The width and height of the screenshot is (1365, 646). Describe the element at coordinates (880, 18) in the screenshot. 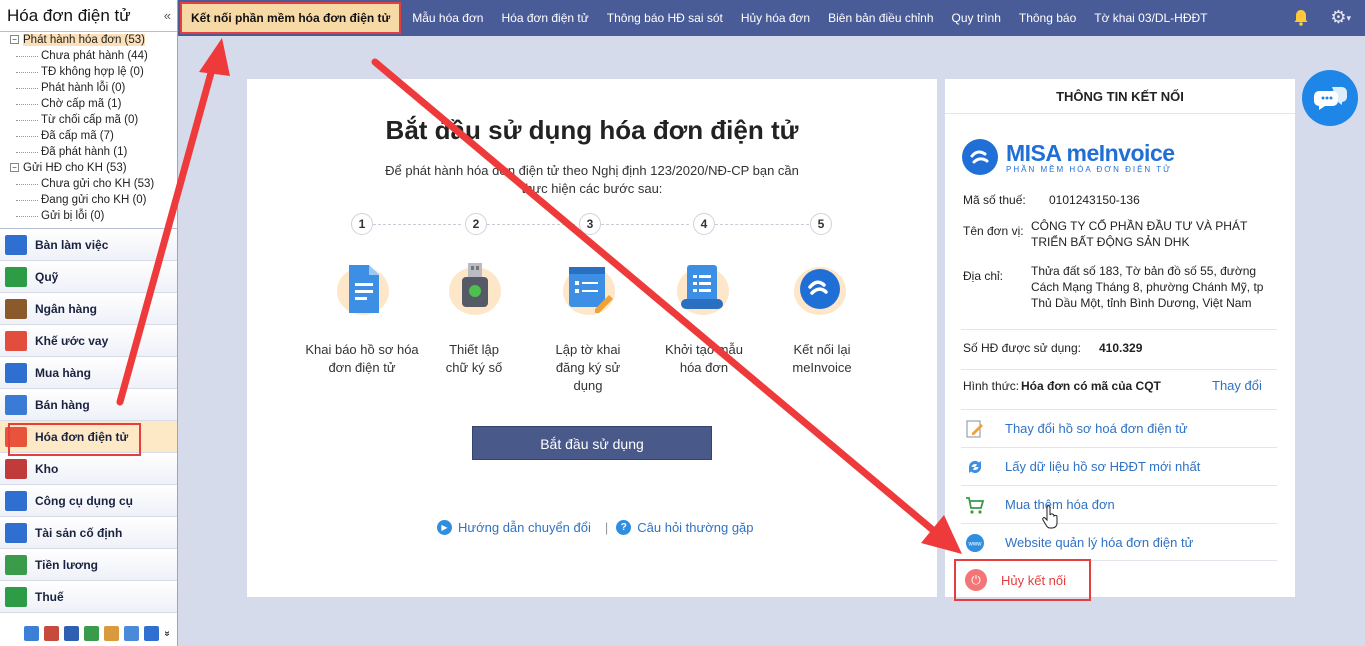

I see `tab-6: Biên bản điều chỉnh` at that location.